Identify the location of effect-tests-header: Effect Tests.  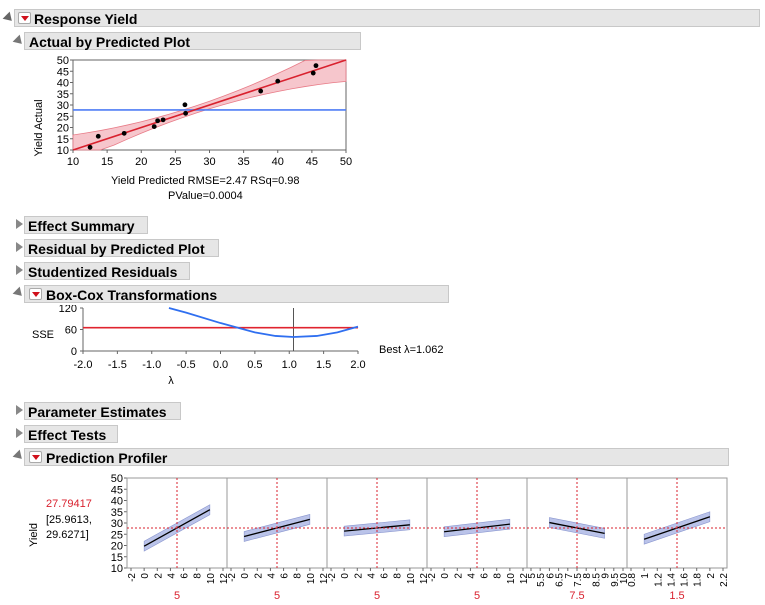
(71, 434).